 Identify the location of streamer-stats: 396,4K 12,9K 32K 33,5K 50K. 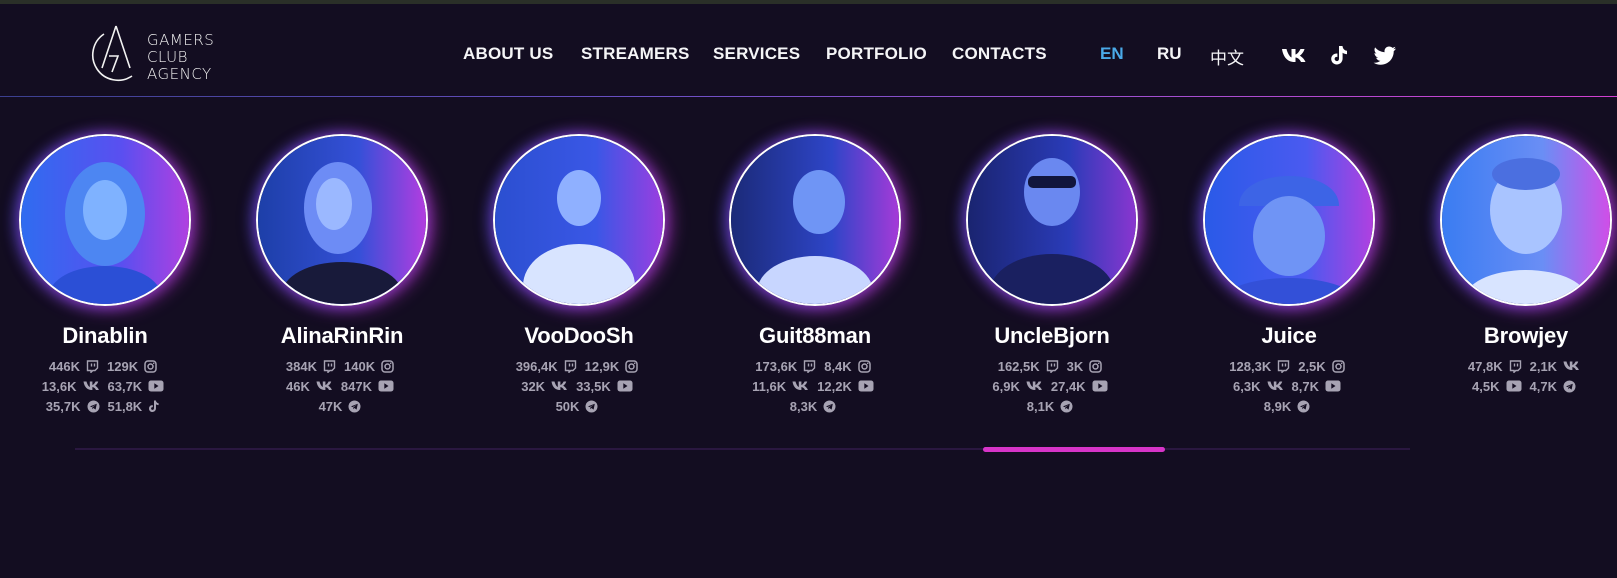
(579, 386).